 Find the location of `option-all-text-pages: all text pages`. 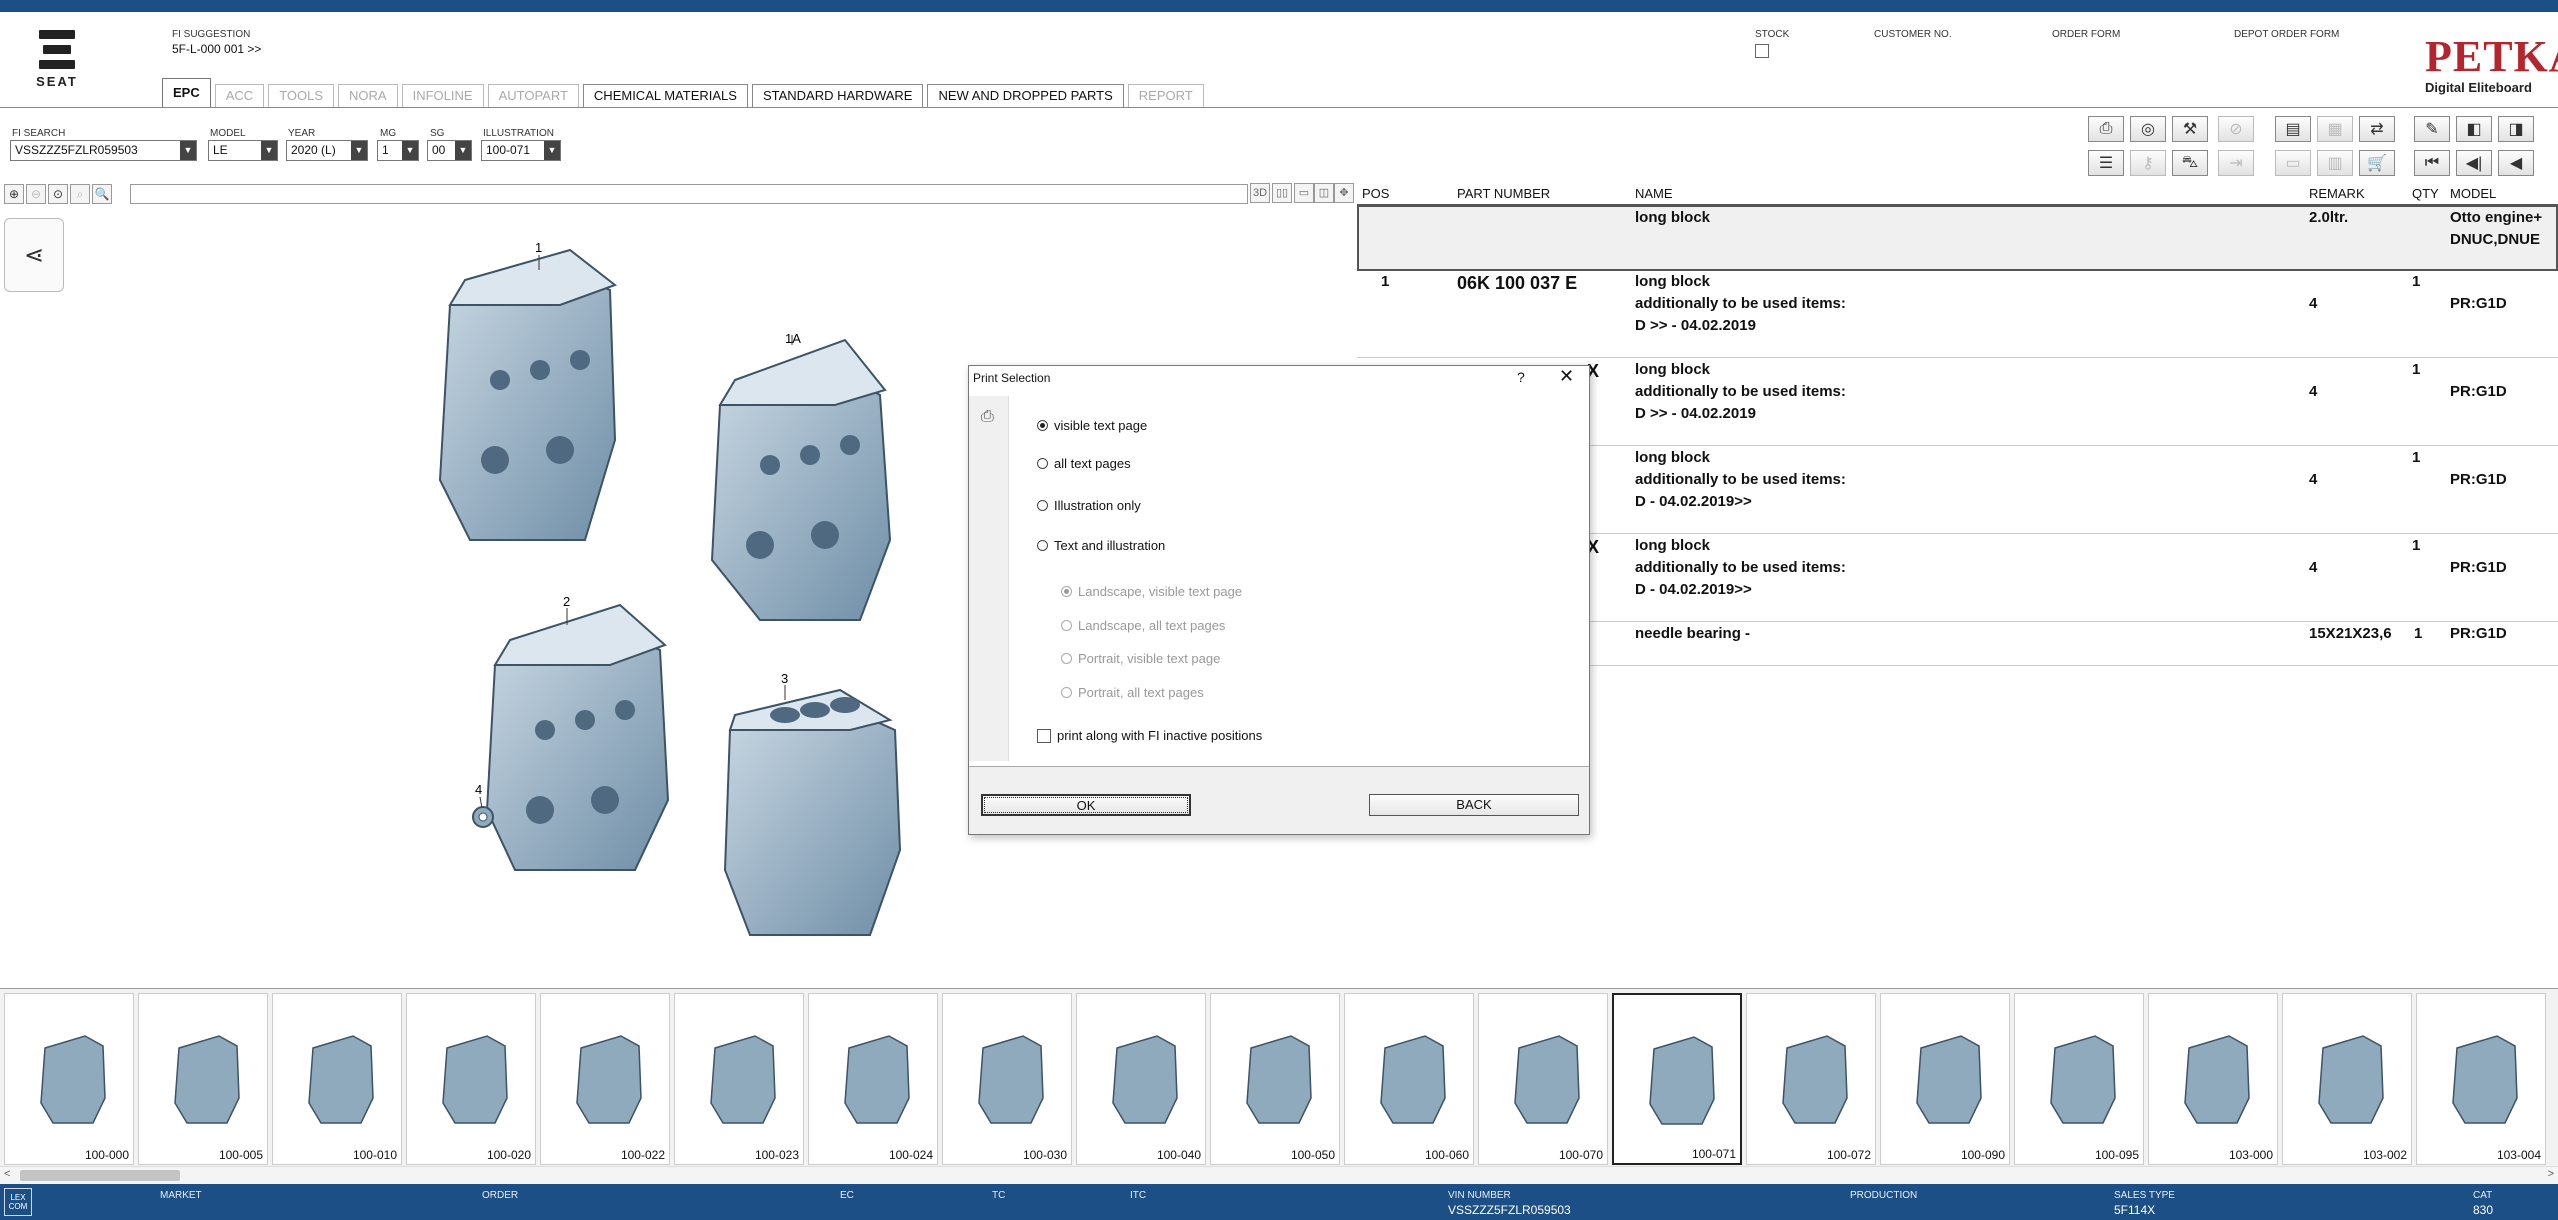

option-all-text-pages: all text pages is located at coordinates (1084, 463).